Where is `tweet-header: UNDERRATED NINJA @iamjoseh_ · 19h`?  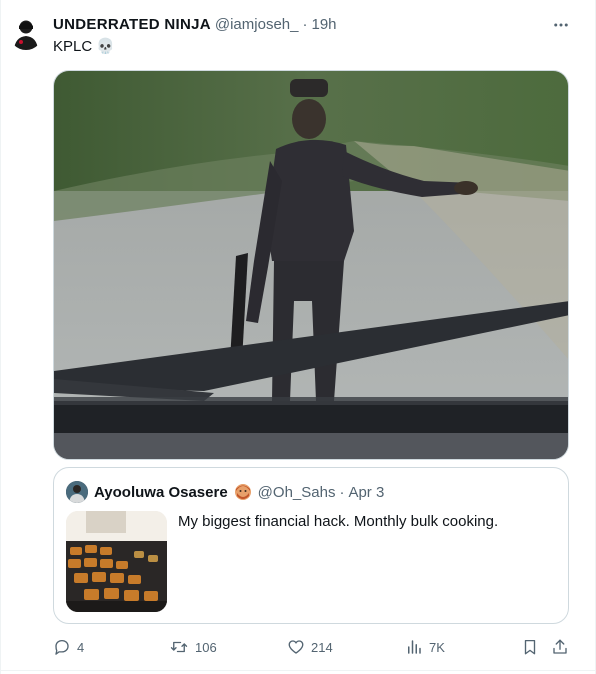
tweet-header: UNDERRATED NINJA @iamjoseh_ · 19h is located at coordinates (195, 24).